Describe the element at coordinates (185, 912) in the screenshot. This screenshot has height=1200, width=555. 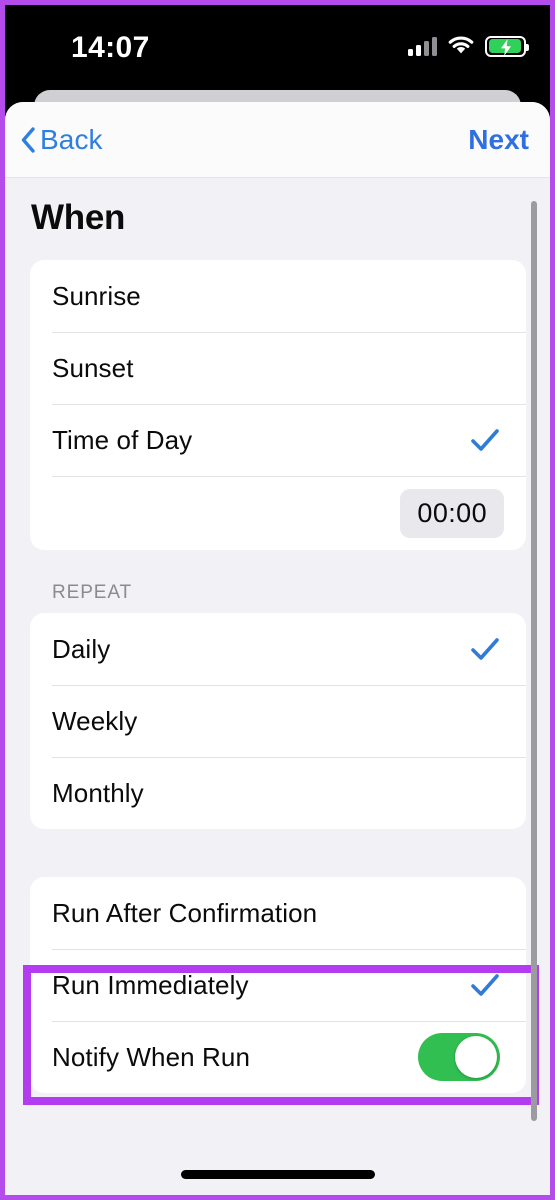
I see `row-label: Run After Confirmation` at that location.